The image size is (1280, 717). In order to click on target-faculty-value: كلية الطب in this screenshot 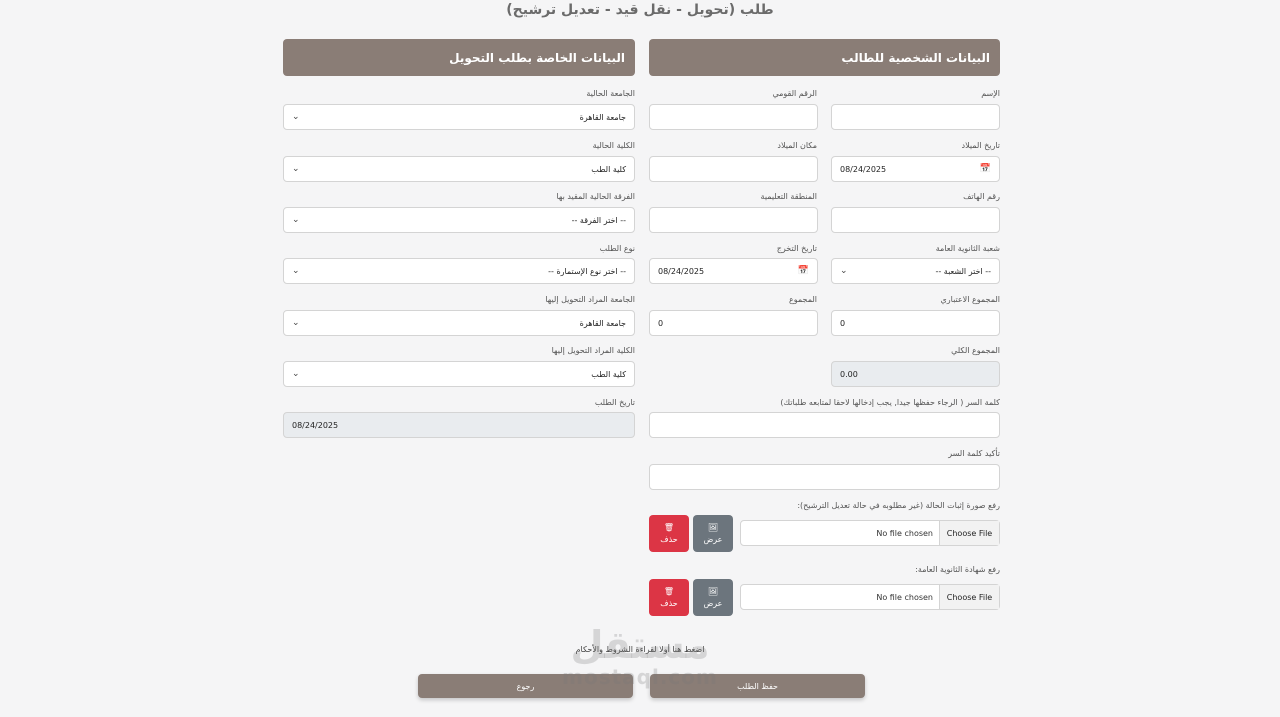, I will do `click(608, 374)`.